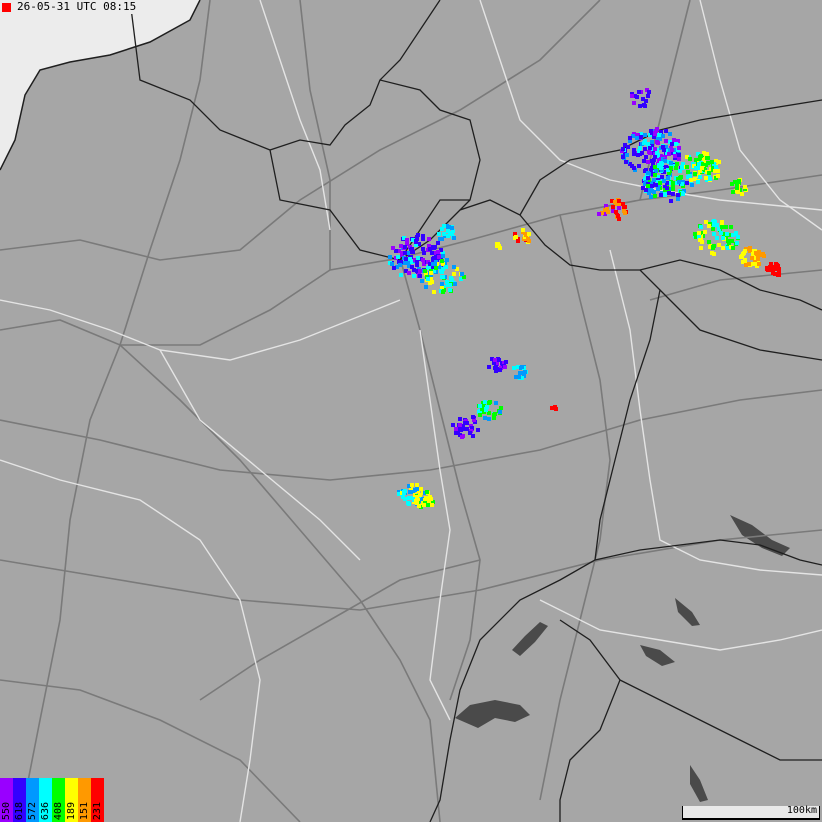  What do you see at coordinates (45, 800) in the screenshot?
I see `legend-cell-3: 636` at bounding box center [45, 800].